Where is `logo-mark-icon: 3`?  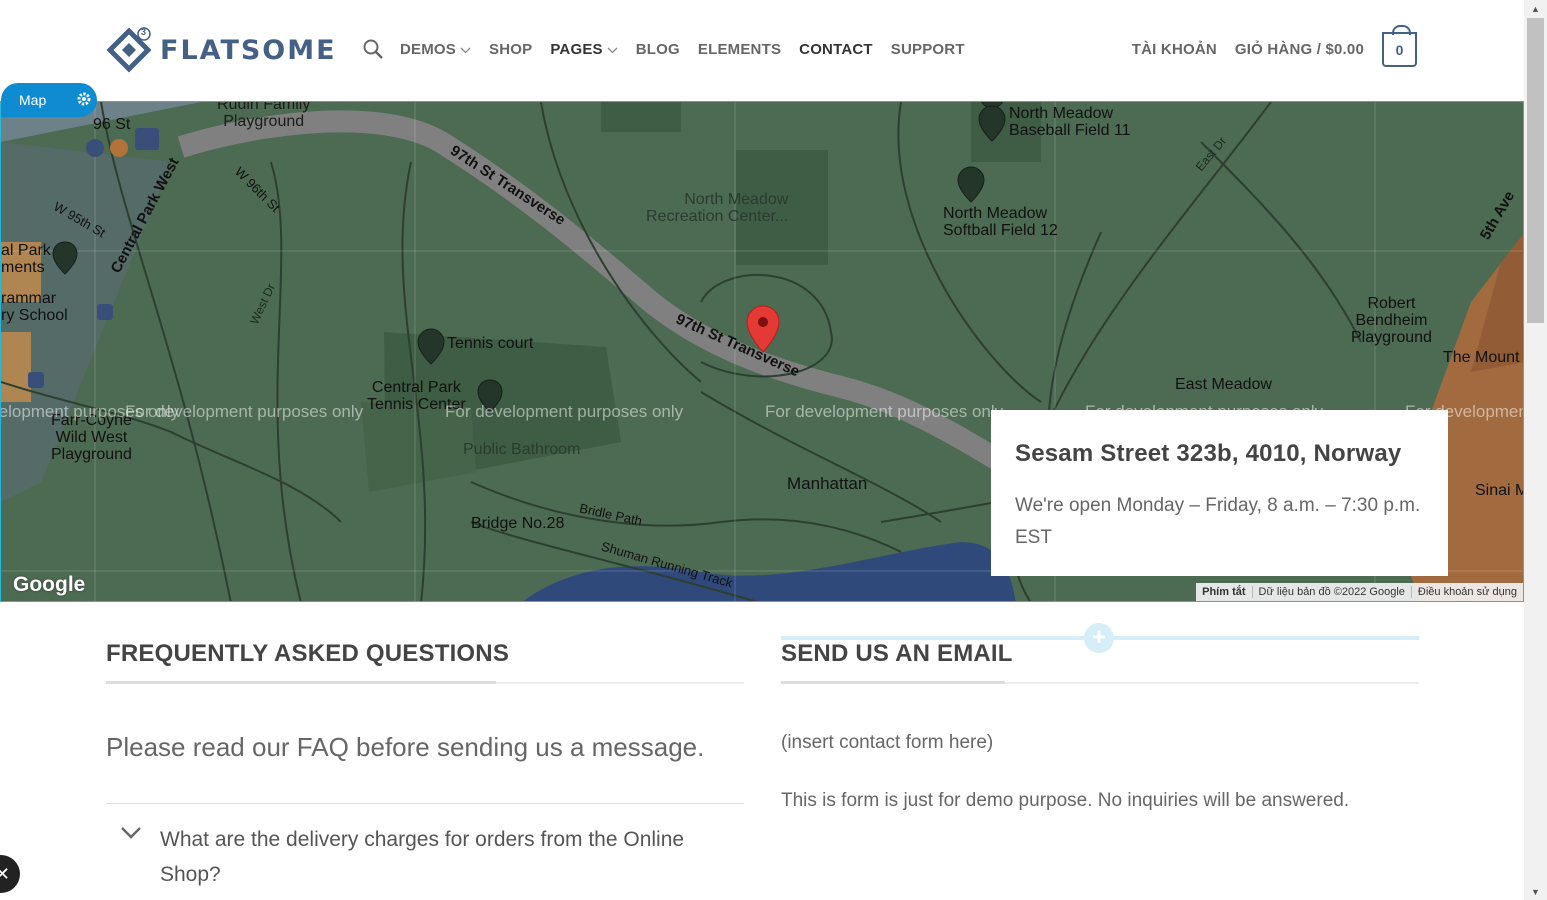
logo-mark-icon: 3 is located at coordinates (129, 50).